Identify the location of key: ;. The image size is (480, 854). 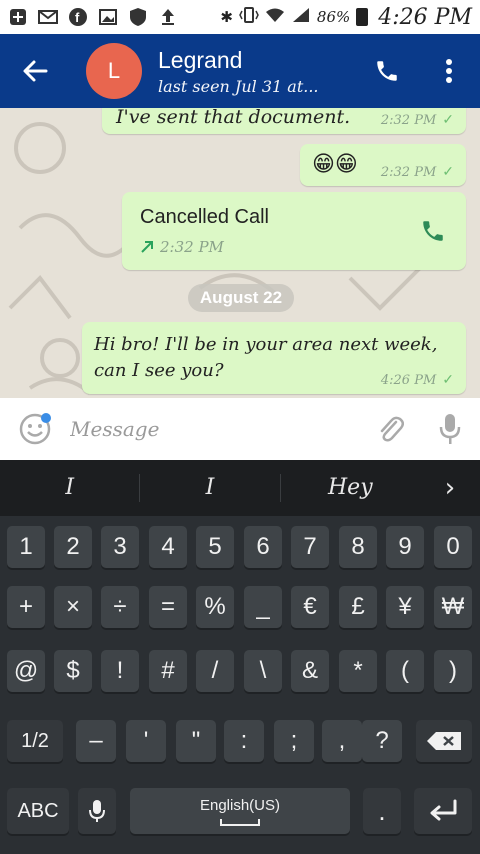
(294, 741).